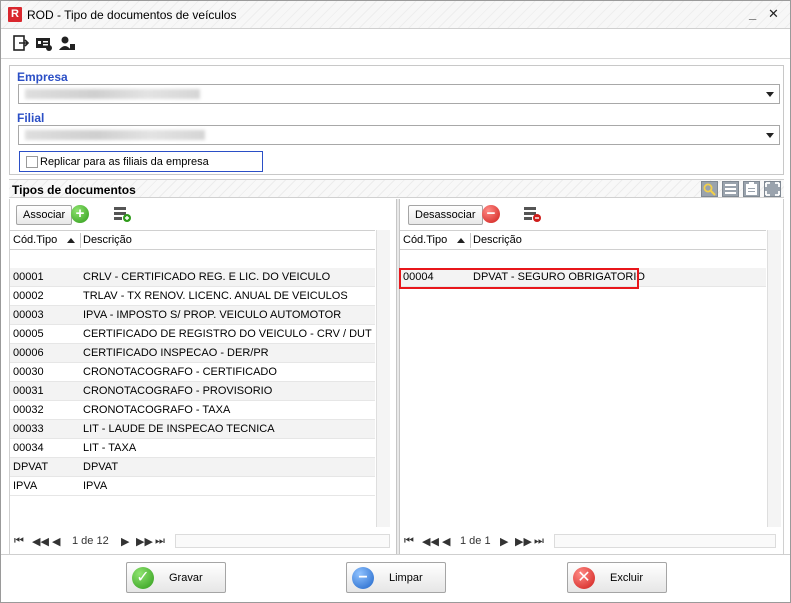 The height and width of the screenshot is (603, 791). I want to click on minus-icon: −, so click(363, 578).